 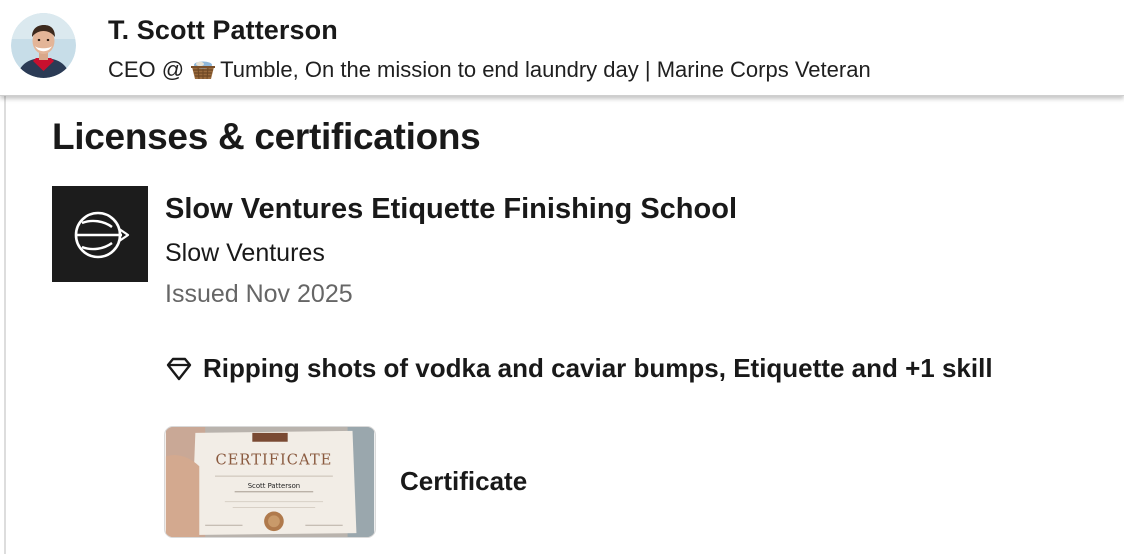 What do you see at coordinates (274, 486) in the screenshot?
I see `certificate-thumb-name: Scott Patterson` at bounding box center [274, 486].